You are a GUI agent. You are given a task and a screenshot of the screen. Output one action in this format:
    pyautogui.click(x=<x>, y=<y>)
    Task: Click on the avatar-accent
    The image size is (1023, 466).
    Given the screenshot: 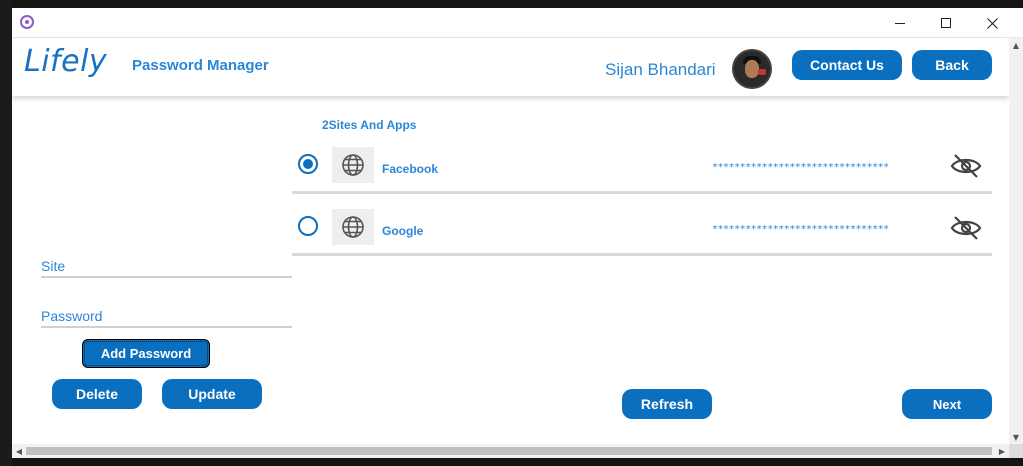 What is the action you would take?
    pyautogui.click(x=762, y=72)
    